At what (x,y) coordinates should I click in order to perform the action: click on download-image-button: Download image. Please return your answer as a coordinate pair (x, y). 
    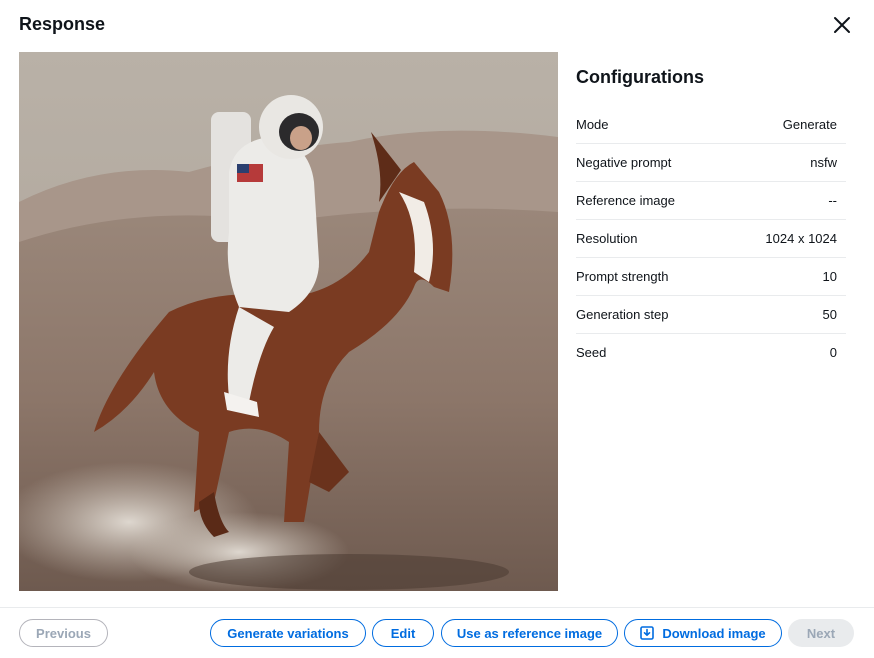
    Looking at the image, I should click on (703, 633).